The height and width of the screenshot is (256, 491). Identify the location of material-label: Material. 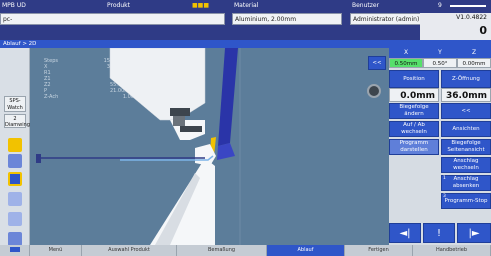
(246, 5).